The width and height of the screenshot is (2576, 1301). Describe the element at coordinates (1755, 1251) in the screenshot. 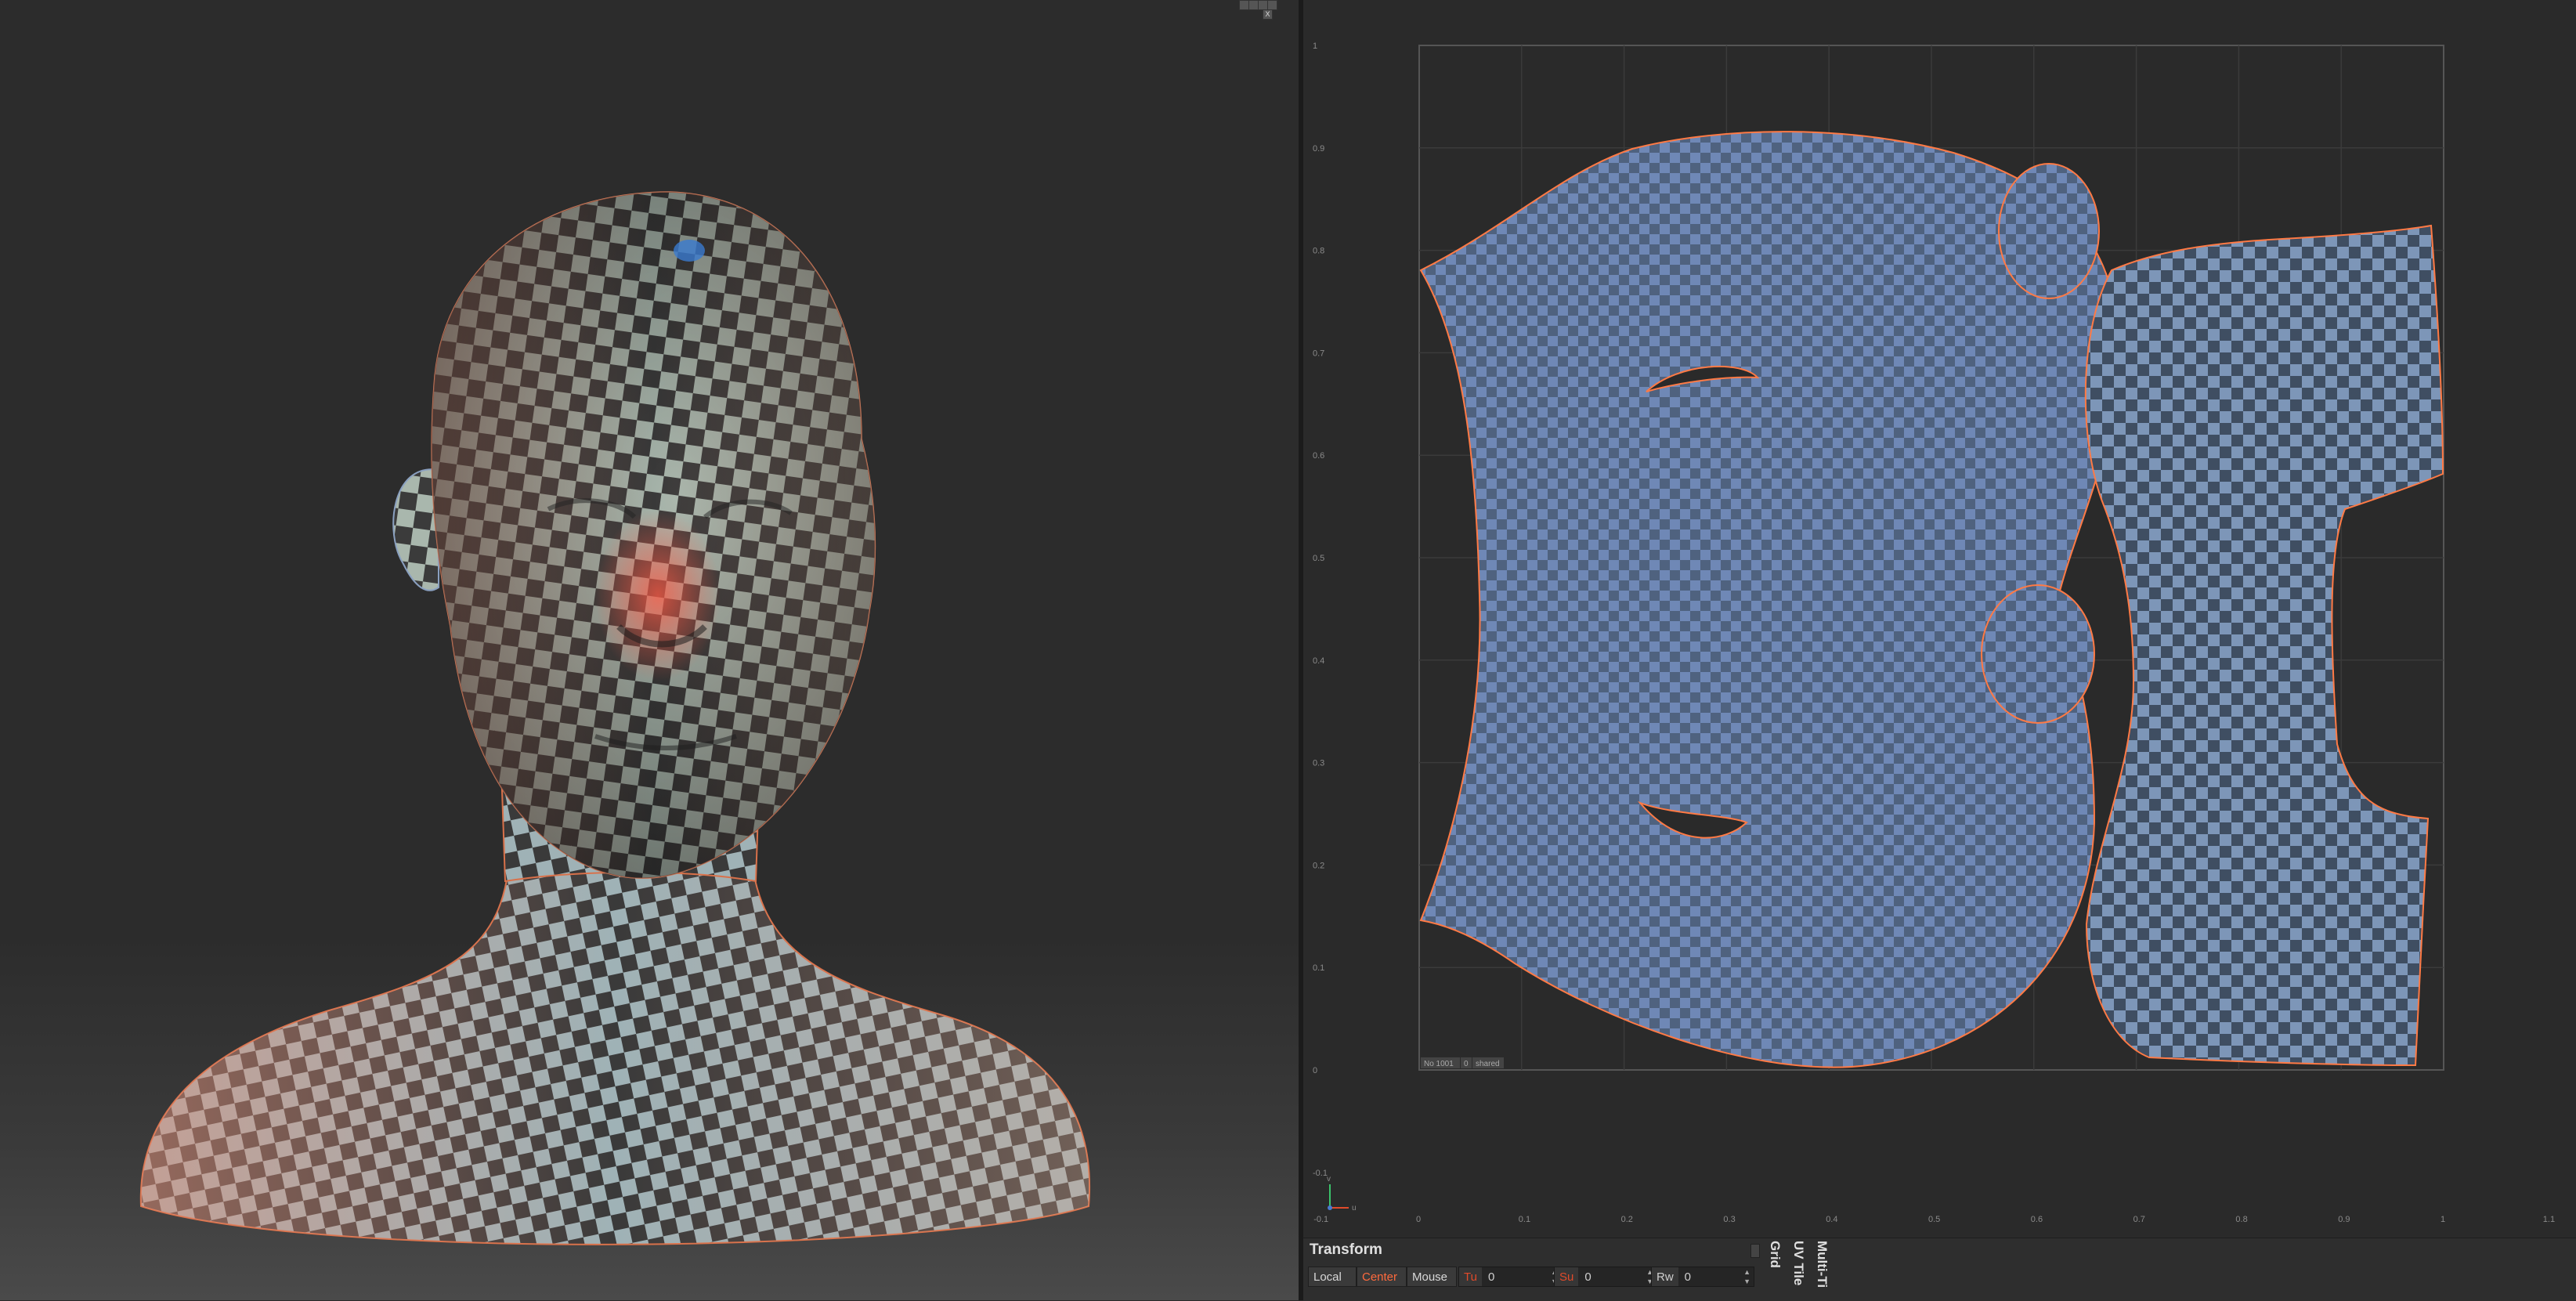

I see `pin-icon` at that location.